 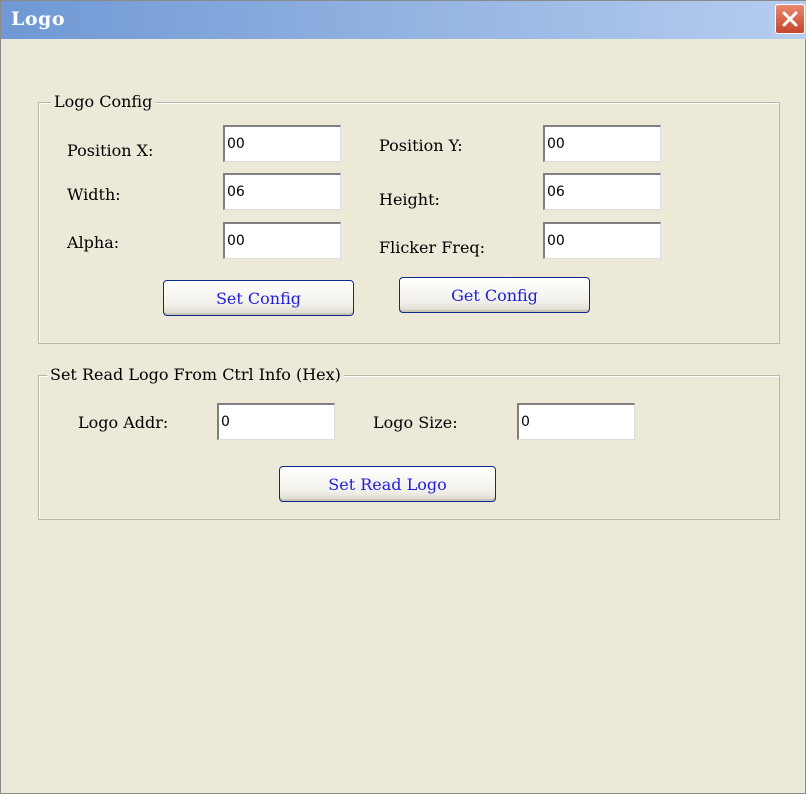 I want to click on alpha-input, so click(x=282, y=240).